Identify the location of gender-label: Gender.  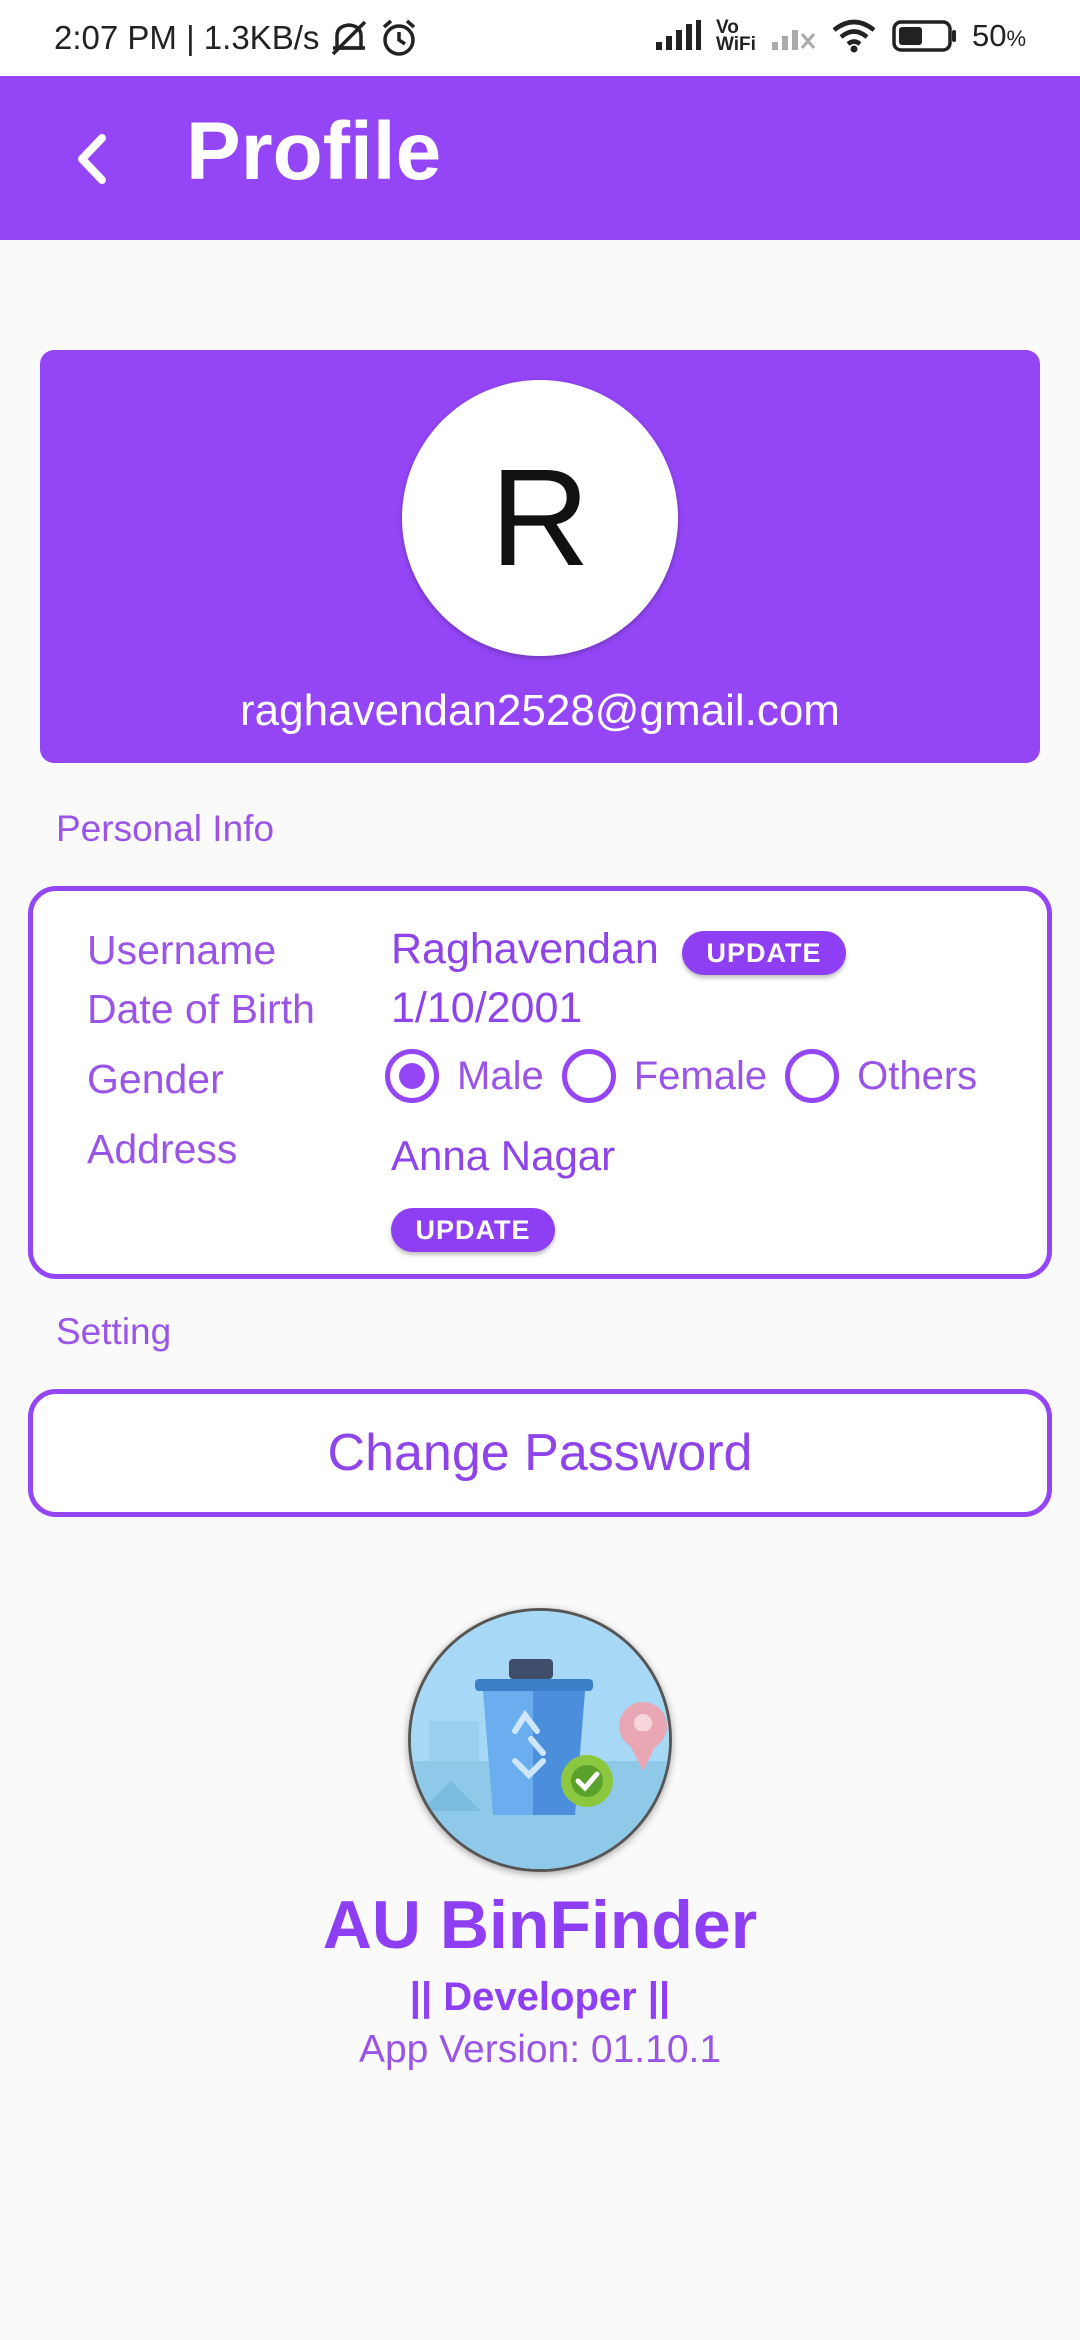
(155, 1079).